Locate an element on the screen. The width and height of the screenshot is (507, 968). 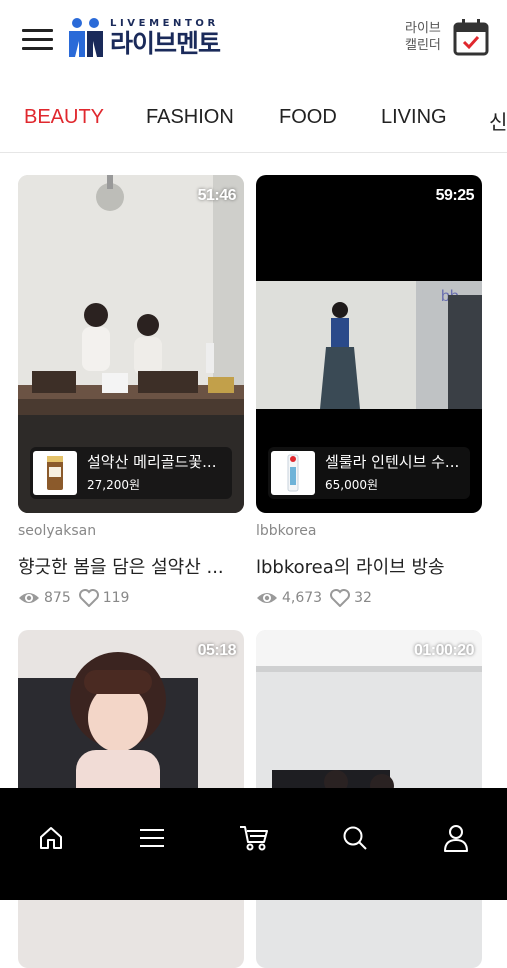
video-duration: 01:00:20 is located at coordinates (444, 650).